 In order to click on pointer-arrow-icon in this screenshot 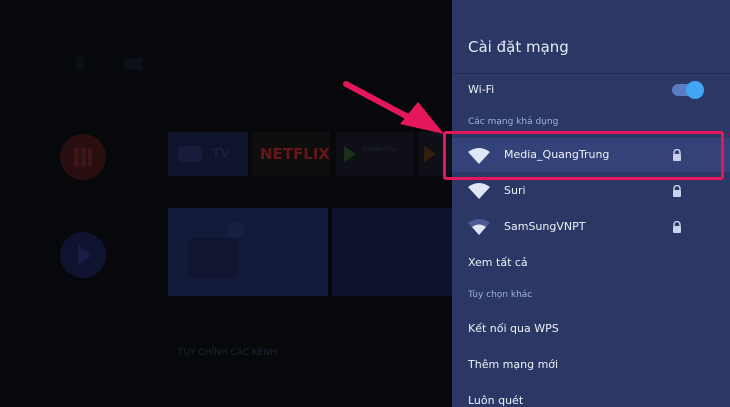, I will do `click(393, 107)`.